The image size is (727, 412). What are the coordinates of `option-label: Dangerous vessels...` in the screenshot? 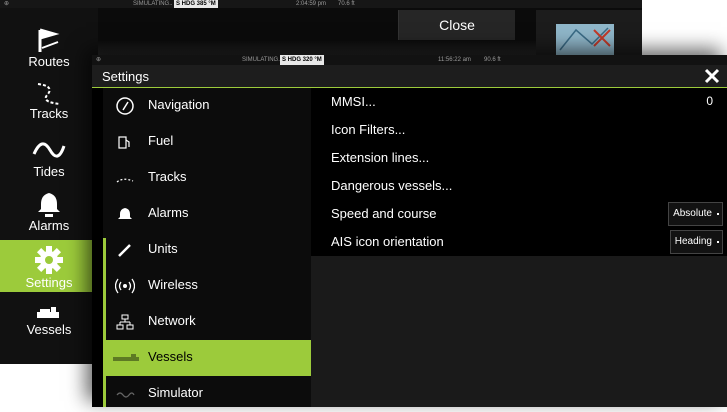 It's located at (392, 185).